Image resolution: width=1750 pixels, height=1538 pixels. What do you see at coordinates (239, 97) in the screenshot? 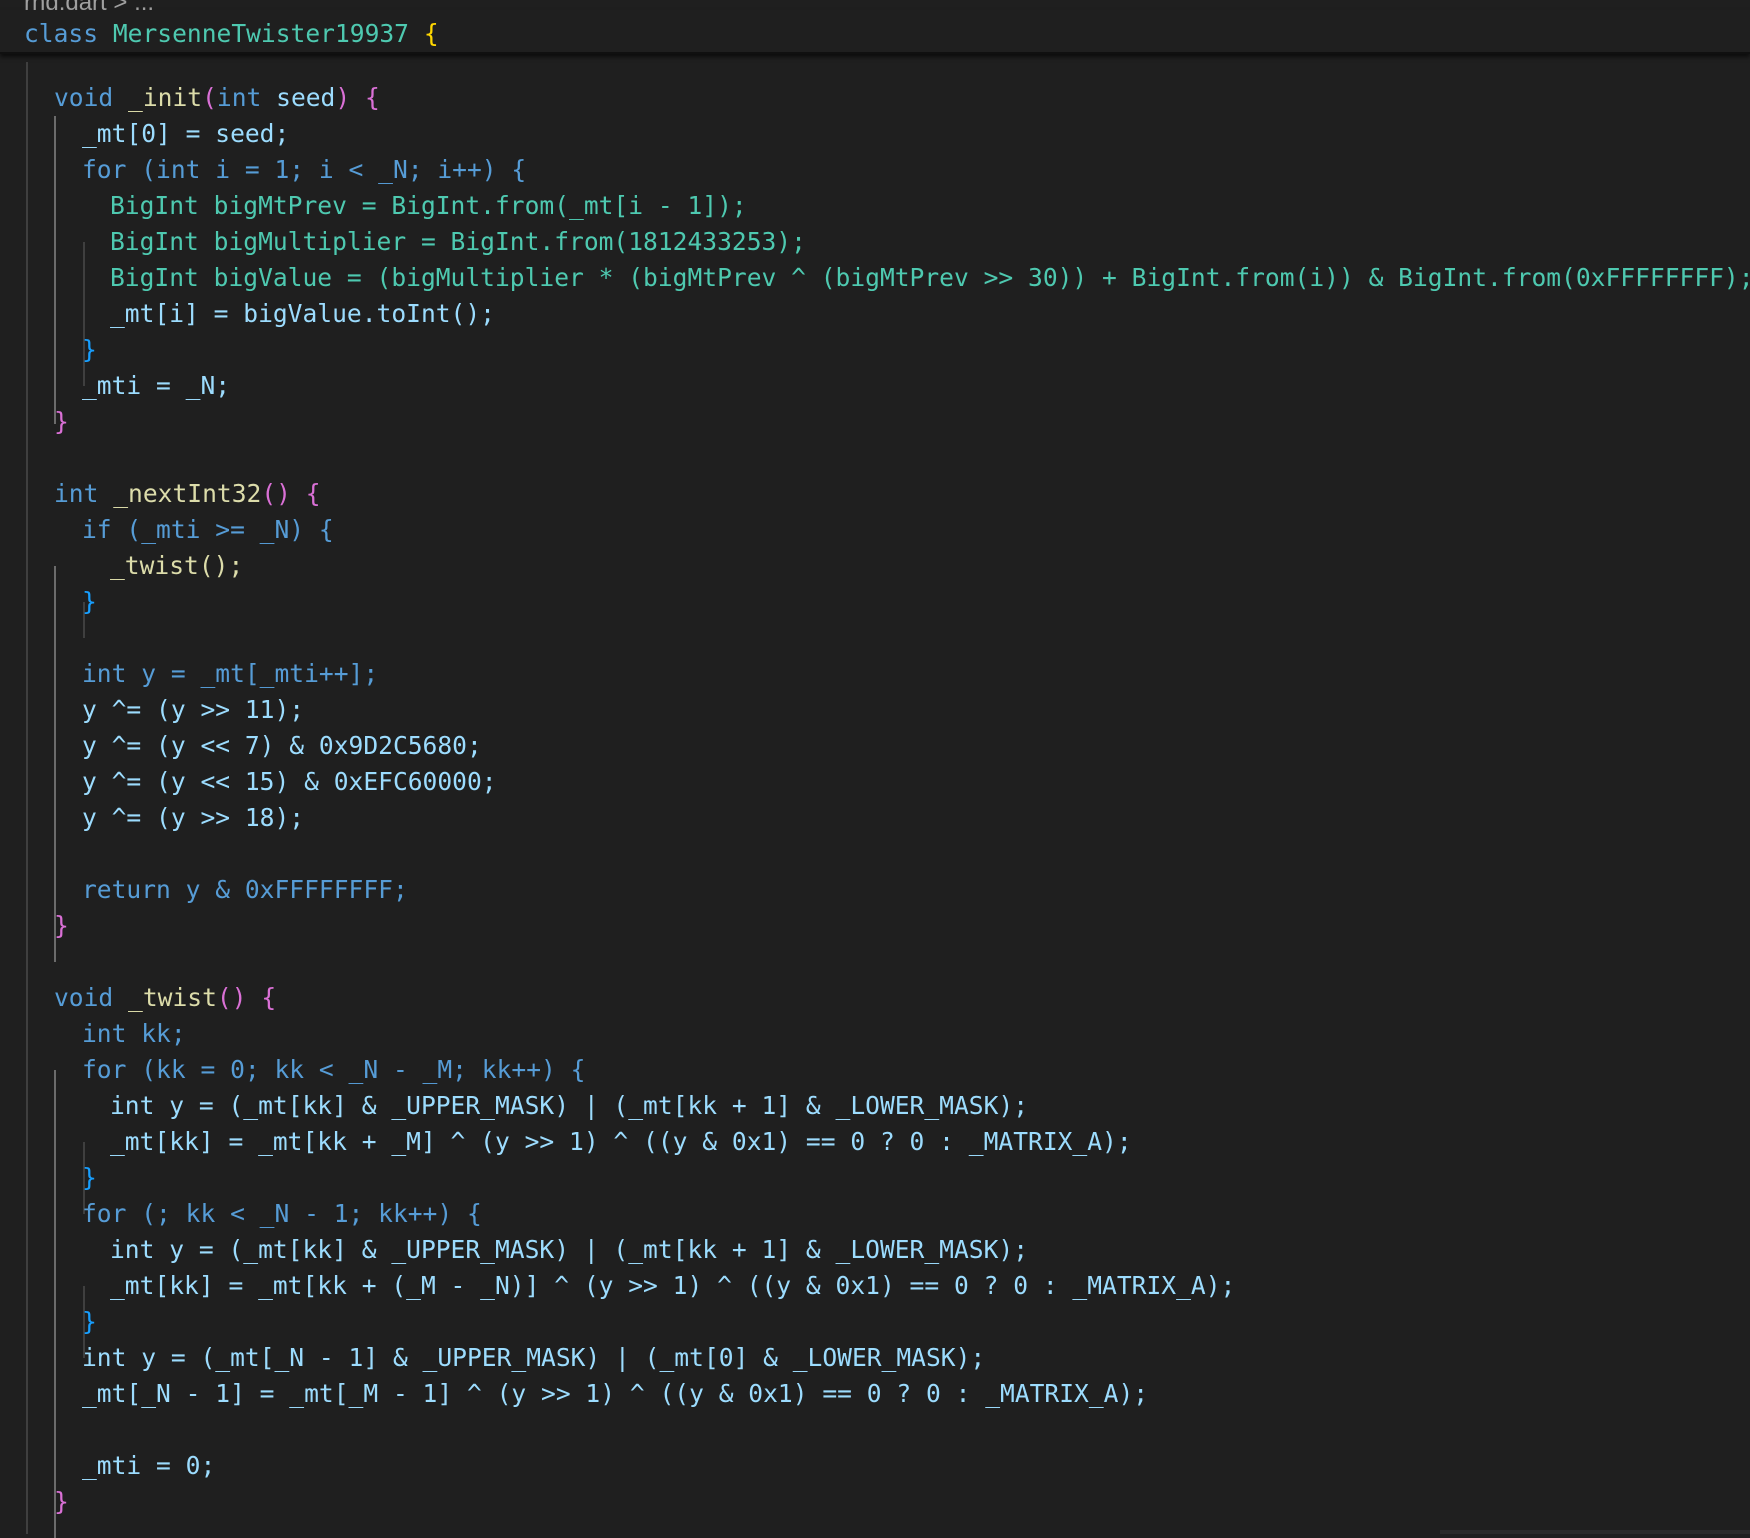
I see `param-type: int` at bounding box center [239, 97].